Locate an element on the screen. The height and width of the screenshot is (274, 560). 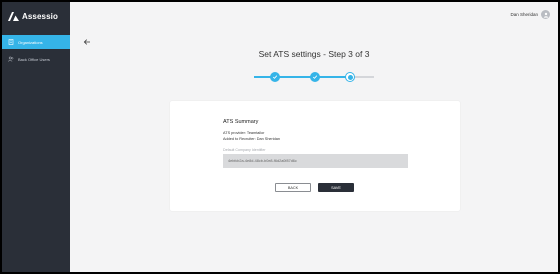
sidebar-item-back-office-users: Back Office Users is located at coordinates (36, 59).